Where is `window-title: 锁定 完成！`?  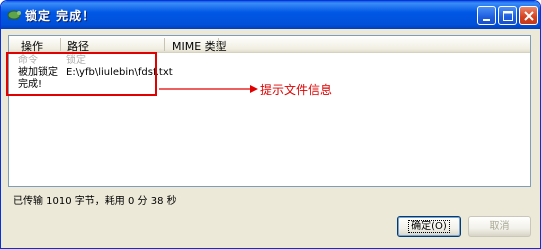 window-title: 锁定 完成！ is located at coordinates (60, 16).